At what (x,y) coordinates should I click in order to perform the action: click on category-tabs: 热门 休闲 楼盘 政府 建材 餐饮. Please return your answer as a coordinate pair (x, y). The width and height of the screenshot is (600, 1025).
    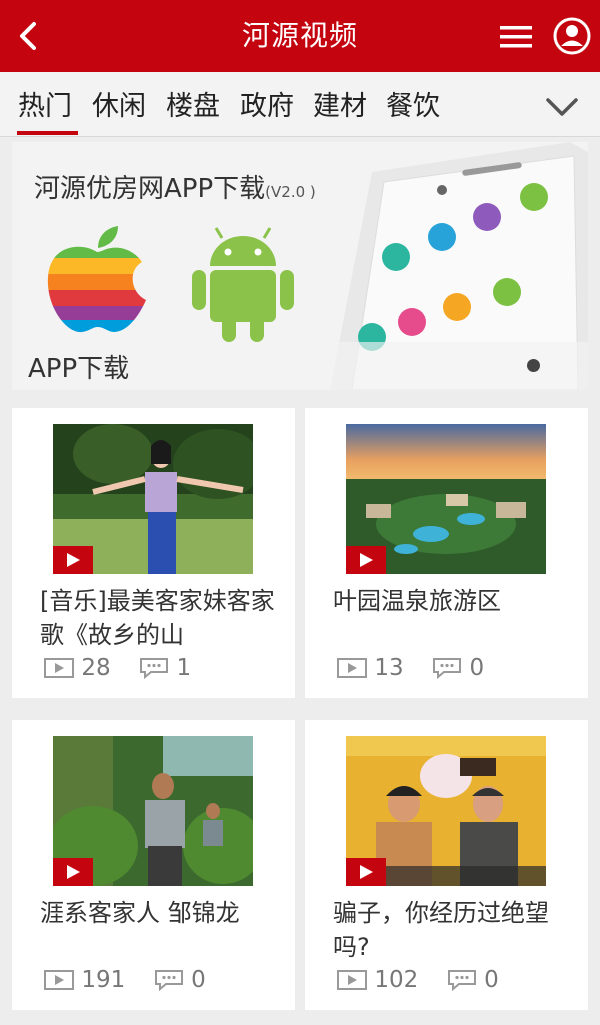
    Looking at the image, I should click on (300, 104).